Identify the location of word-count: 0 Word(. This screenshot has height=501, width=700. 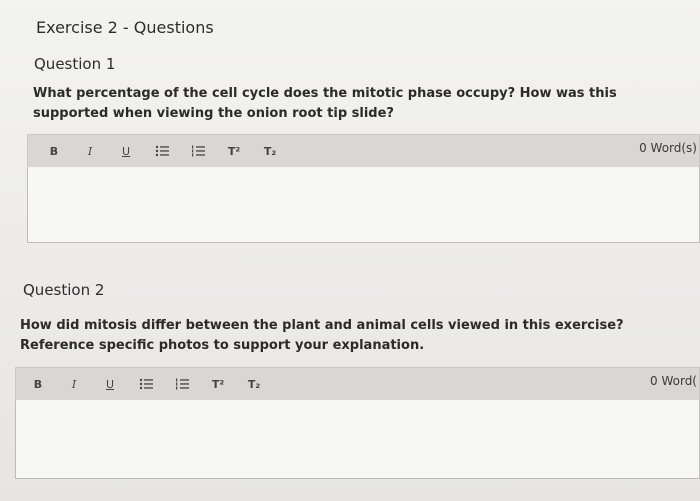
(673, 381).